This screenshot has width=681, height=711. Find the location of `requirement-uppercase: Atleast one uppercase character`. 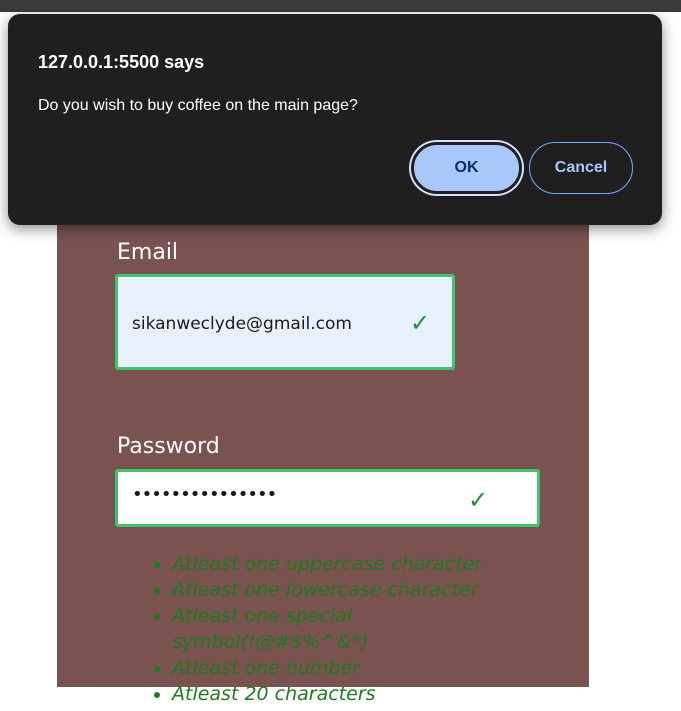

requirement-uppercase: Atleast one uppercase character is located at coordinates (346, 564).